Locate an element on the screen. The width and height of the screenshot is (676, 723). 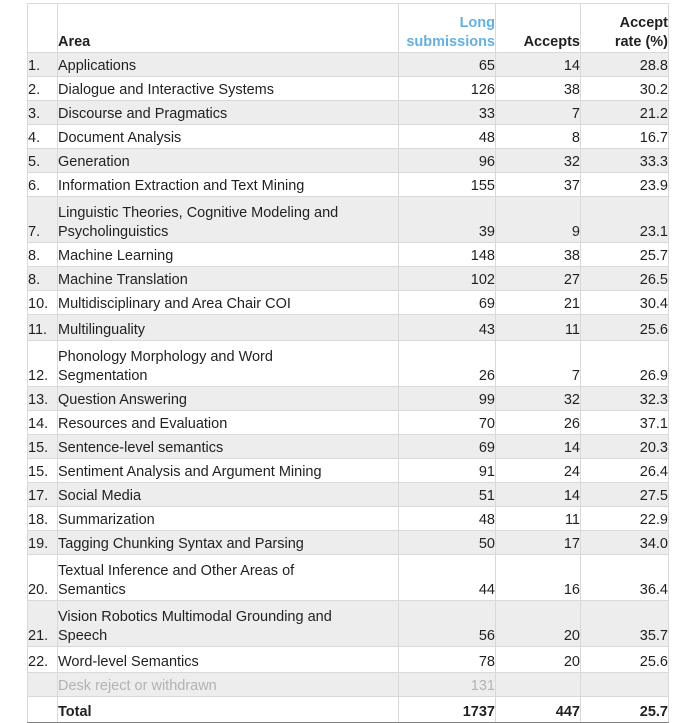
row-long-submissions: 51 is located at coordinates (447, 494).